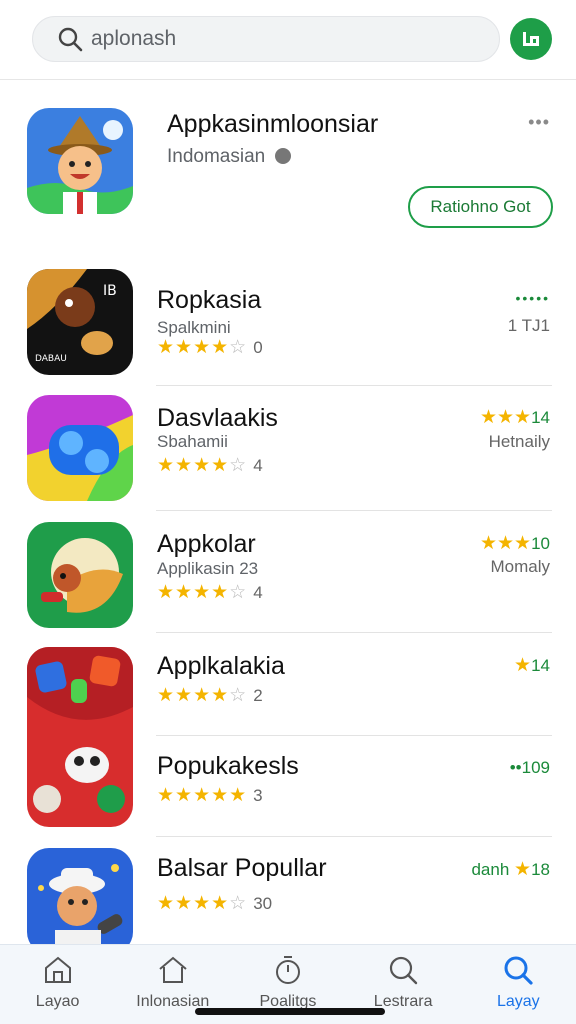 Image resolution: width=576 pixels, height=1024 pixels. Describe the element at coordinates (281, 39) in the screenshot. I see `search-input` at that location.